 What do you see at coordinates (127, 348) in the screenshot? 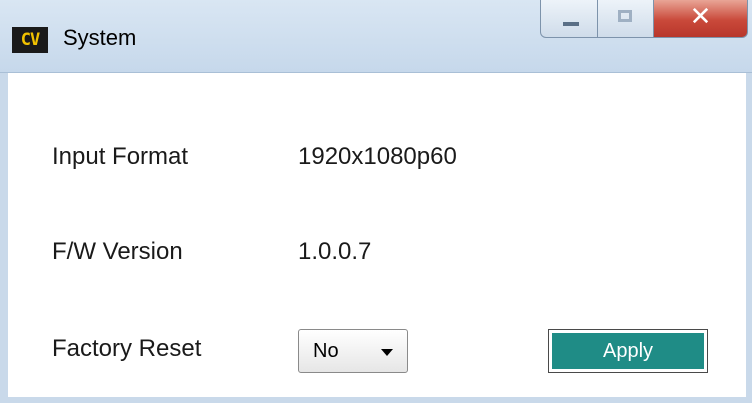
I see `factory-reset-label: Factory Reset` at bounding box center [127, 348].